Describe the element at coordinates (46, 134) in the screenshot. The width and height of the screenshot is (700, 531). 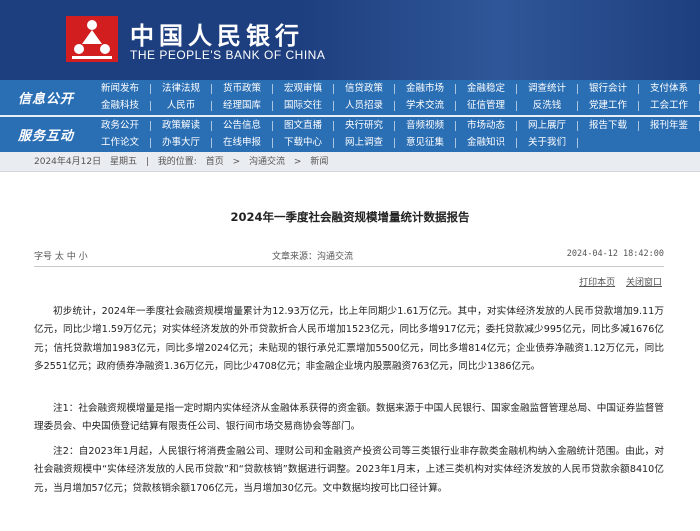
I see `nav-label-service-interaction: 服务互动` at that location.